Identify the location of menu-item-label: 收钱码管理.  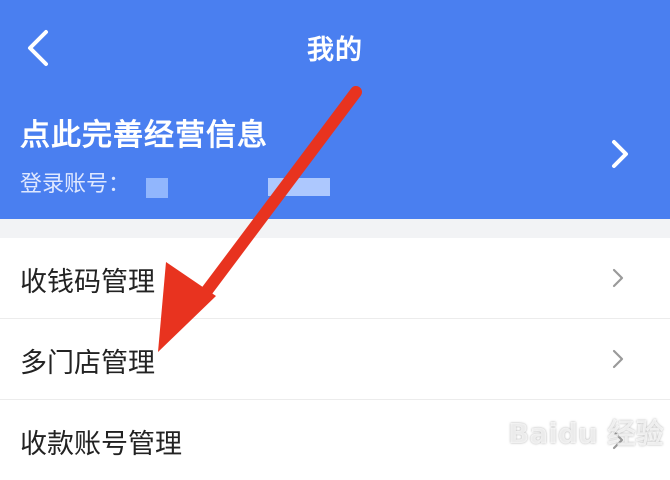
(87, 282).